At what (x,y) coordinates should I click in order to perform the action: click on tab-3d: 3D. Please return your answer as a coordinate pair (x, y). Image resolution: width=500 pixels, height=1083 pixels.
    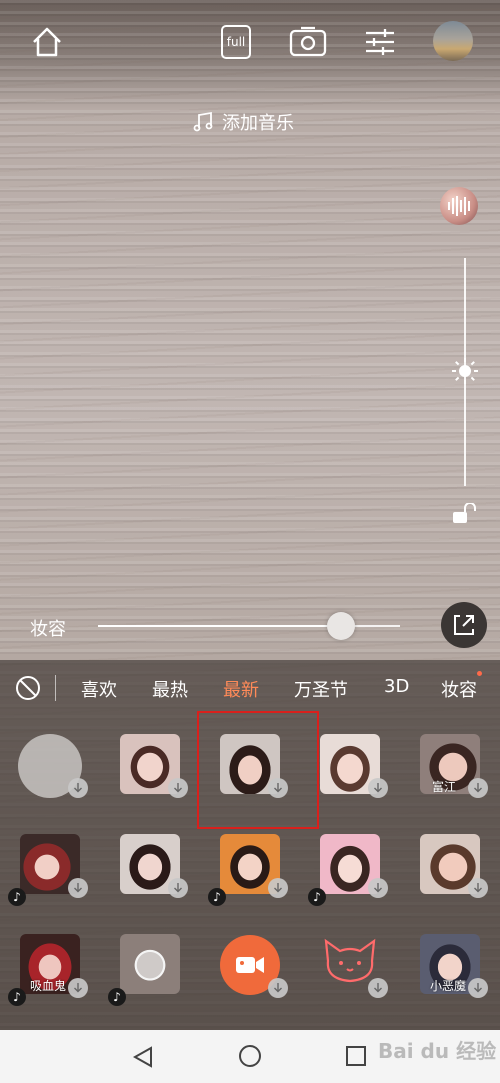
    Looking at the image, I should click on (396, 686).